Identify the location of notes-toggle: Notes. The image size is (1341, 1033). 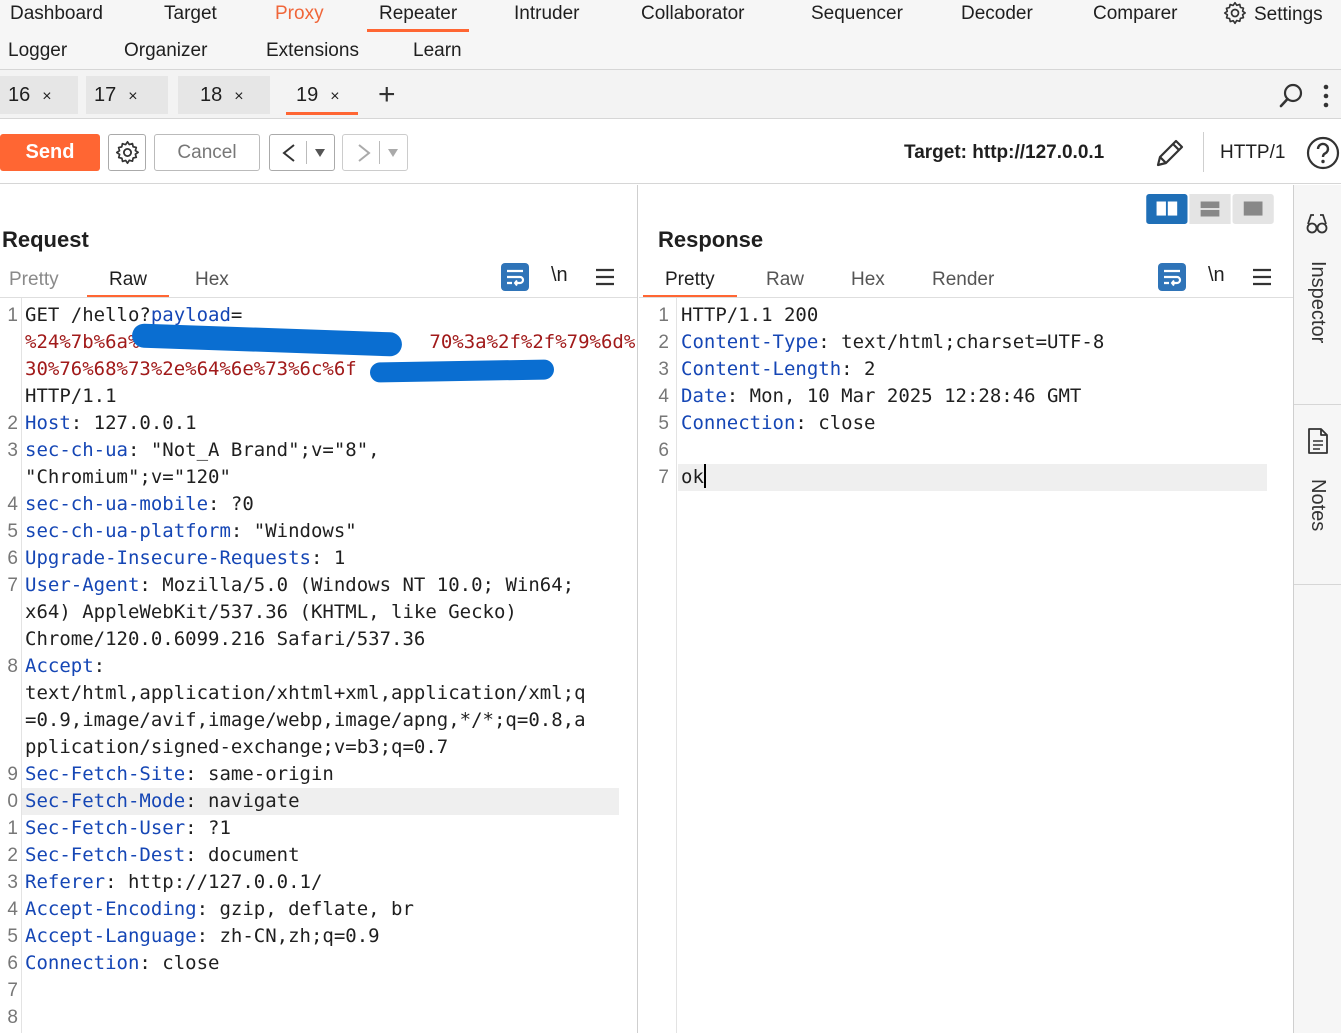
(1317, 495).